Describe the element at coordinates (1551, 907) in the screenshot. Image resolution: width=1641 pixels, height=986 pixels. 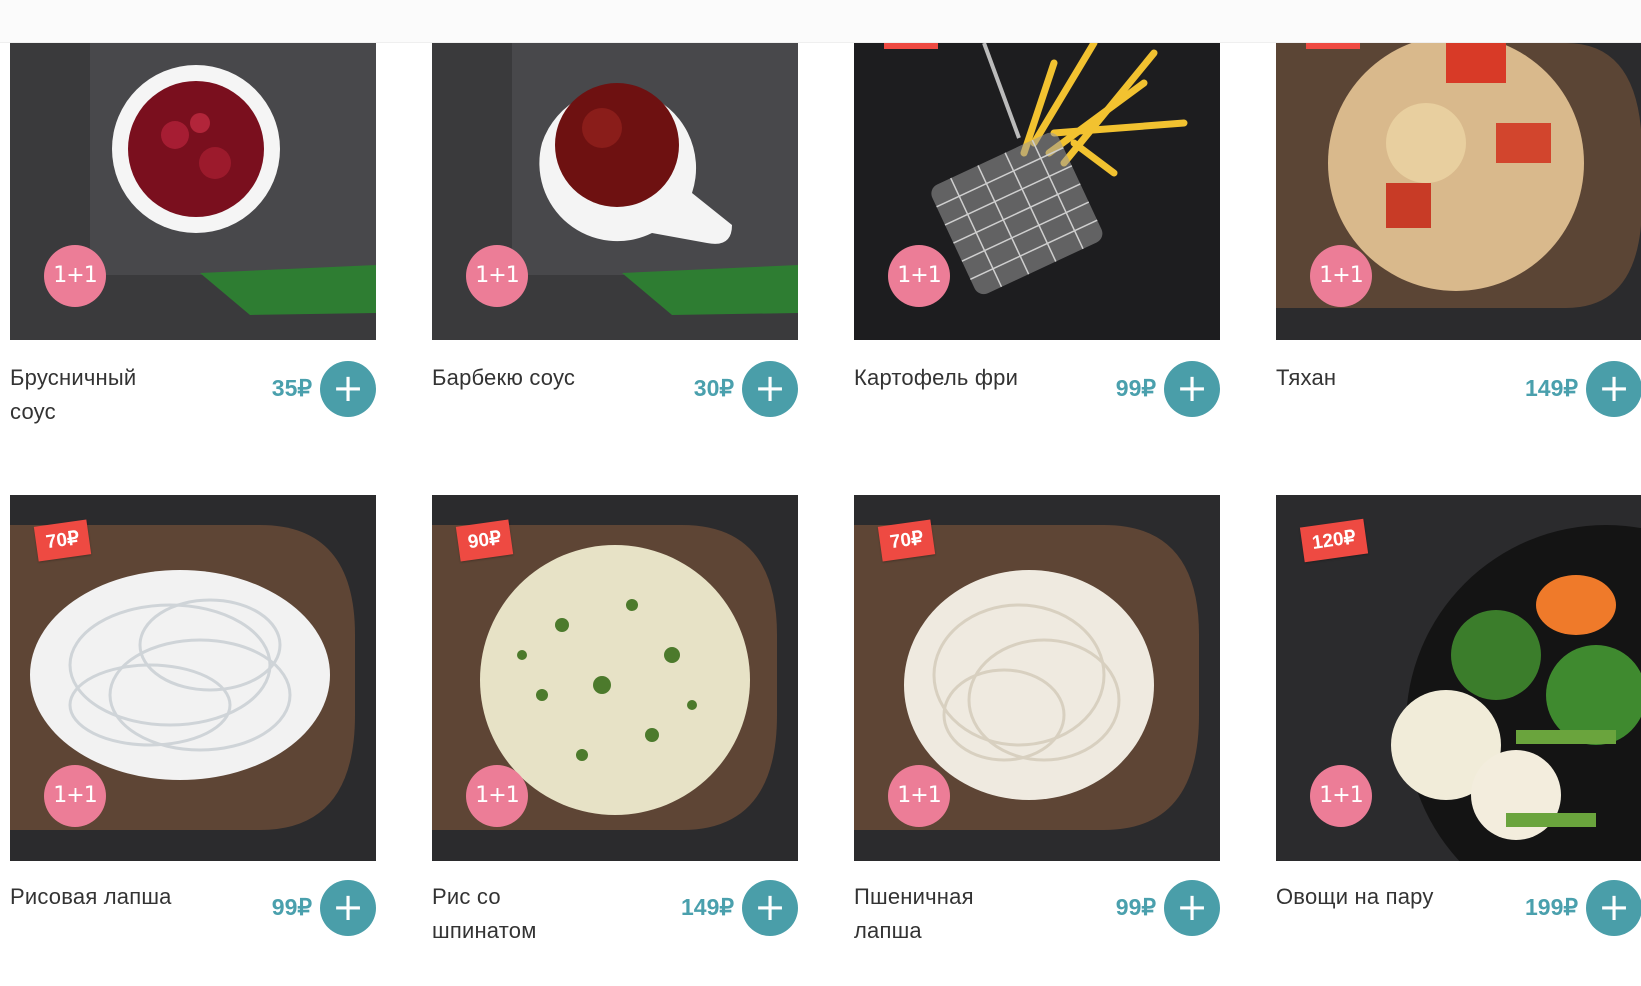
I see `product-price: 199₽` at that location.